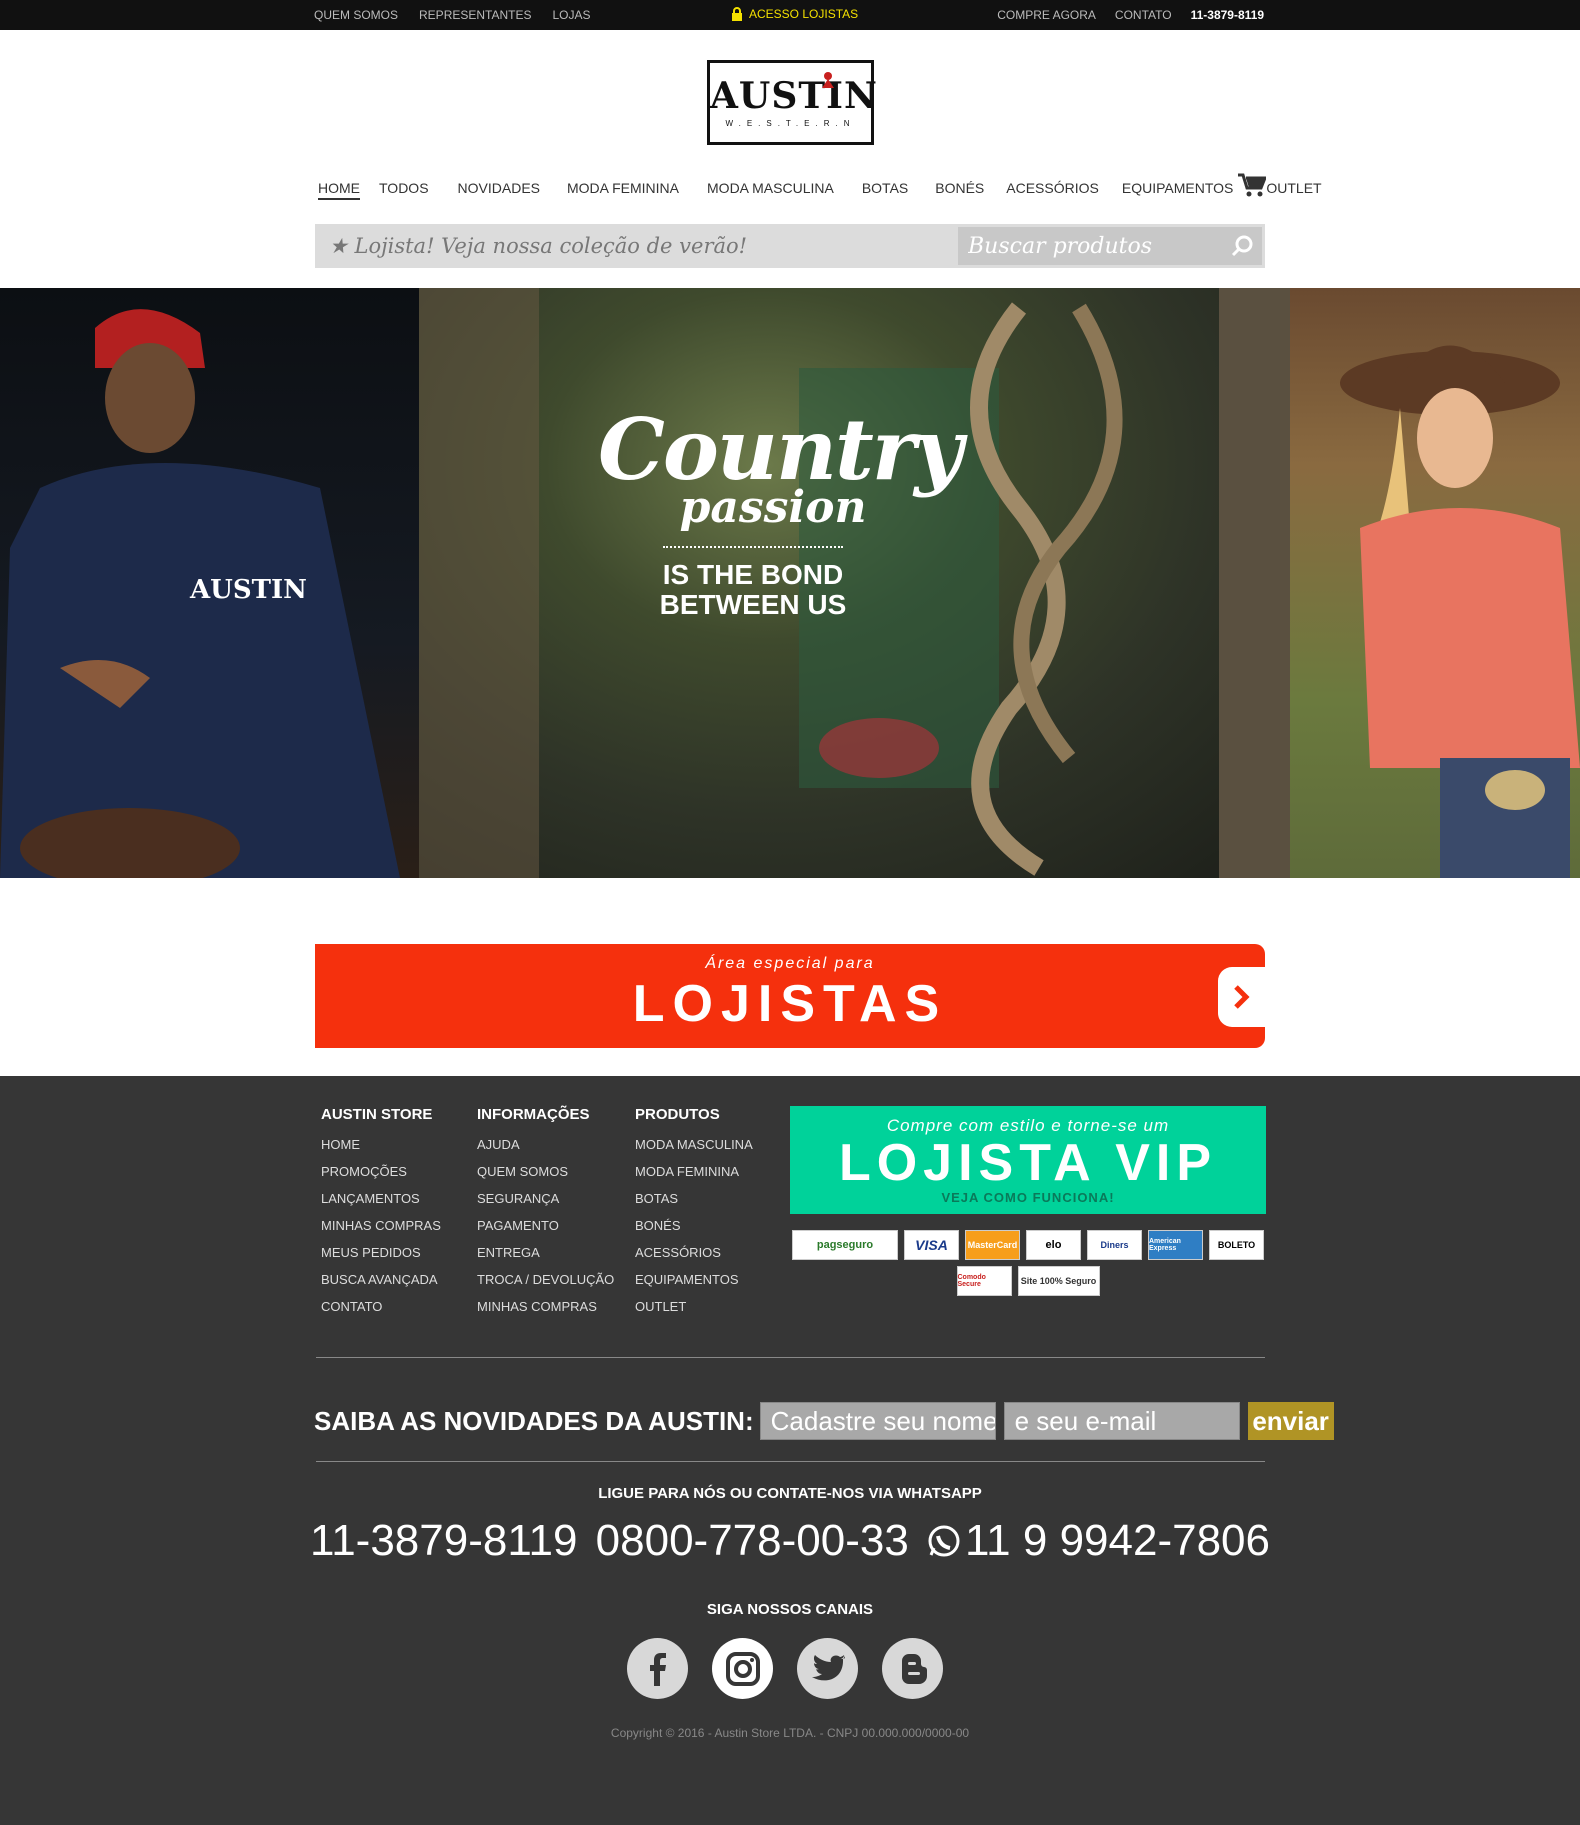  I want to click on footer-link: EQUIPAMENTOS, so click(694, 1279).